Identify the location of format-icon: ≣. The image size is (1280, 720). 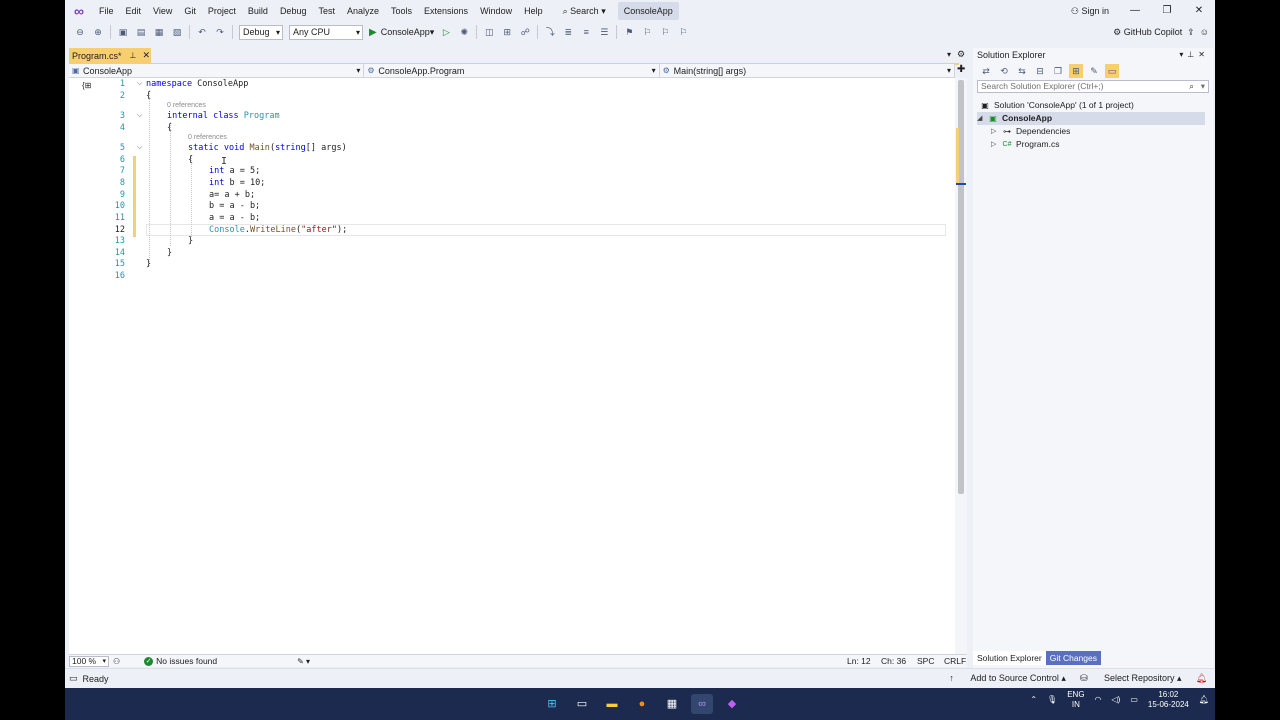
(568, 32).